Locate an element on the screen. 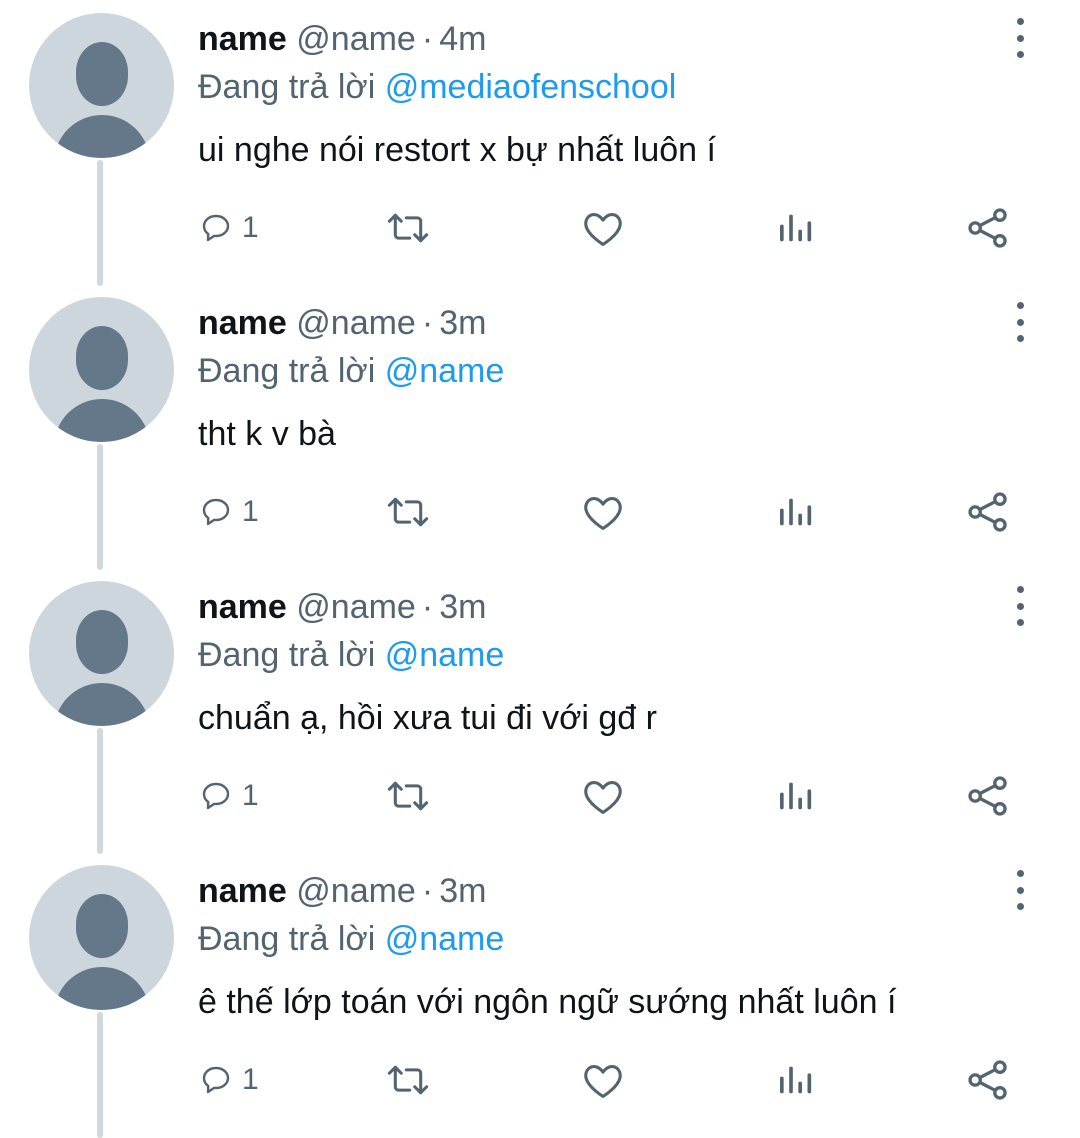  tweet-text: chuẩn ạ, hồi xưa tui đi với gđ r is located at coordinates (427, 718).